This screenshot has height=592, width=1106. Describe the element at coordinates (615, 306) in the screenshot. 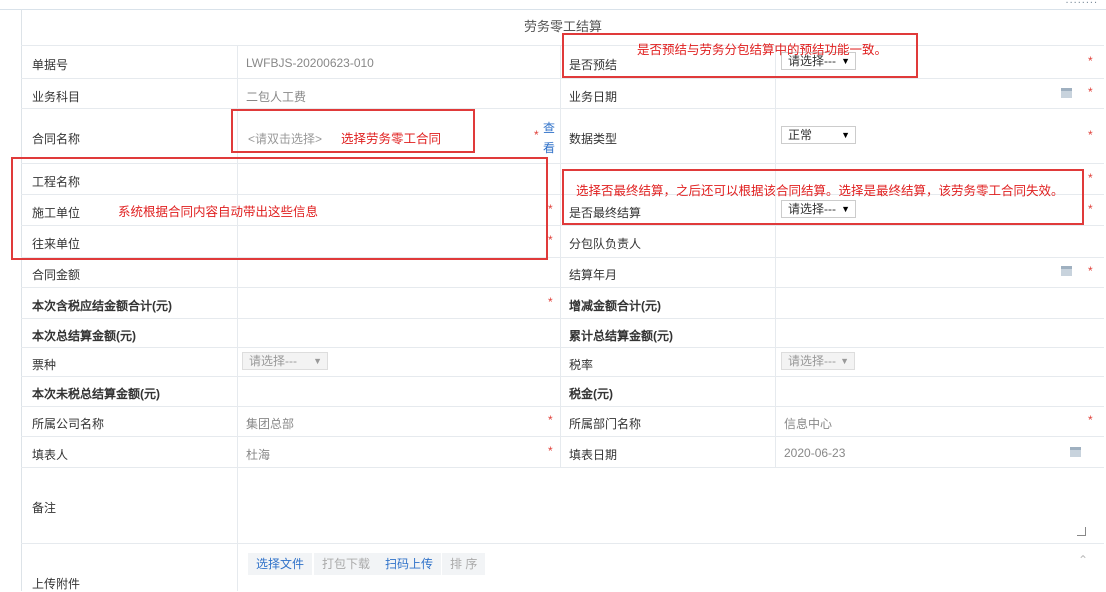

I see `delta-total-label: 增减金额合计(元)` at that location.